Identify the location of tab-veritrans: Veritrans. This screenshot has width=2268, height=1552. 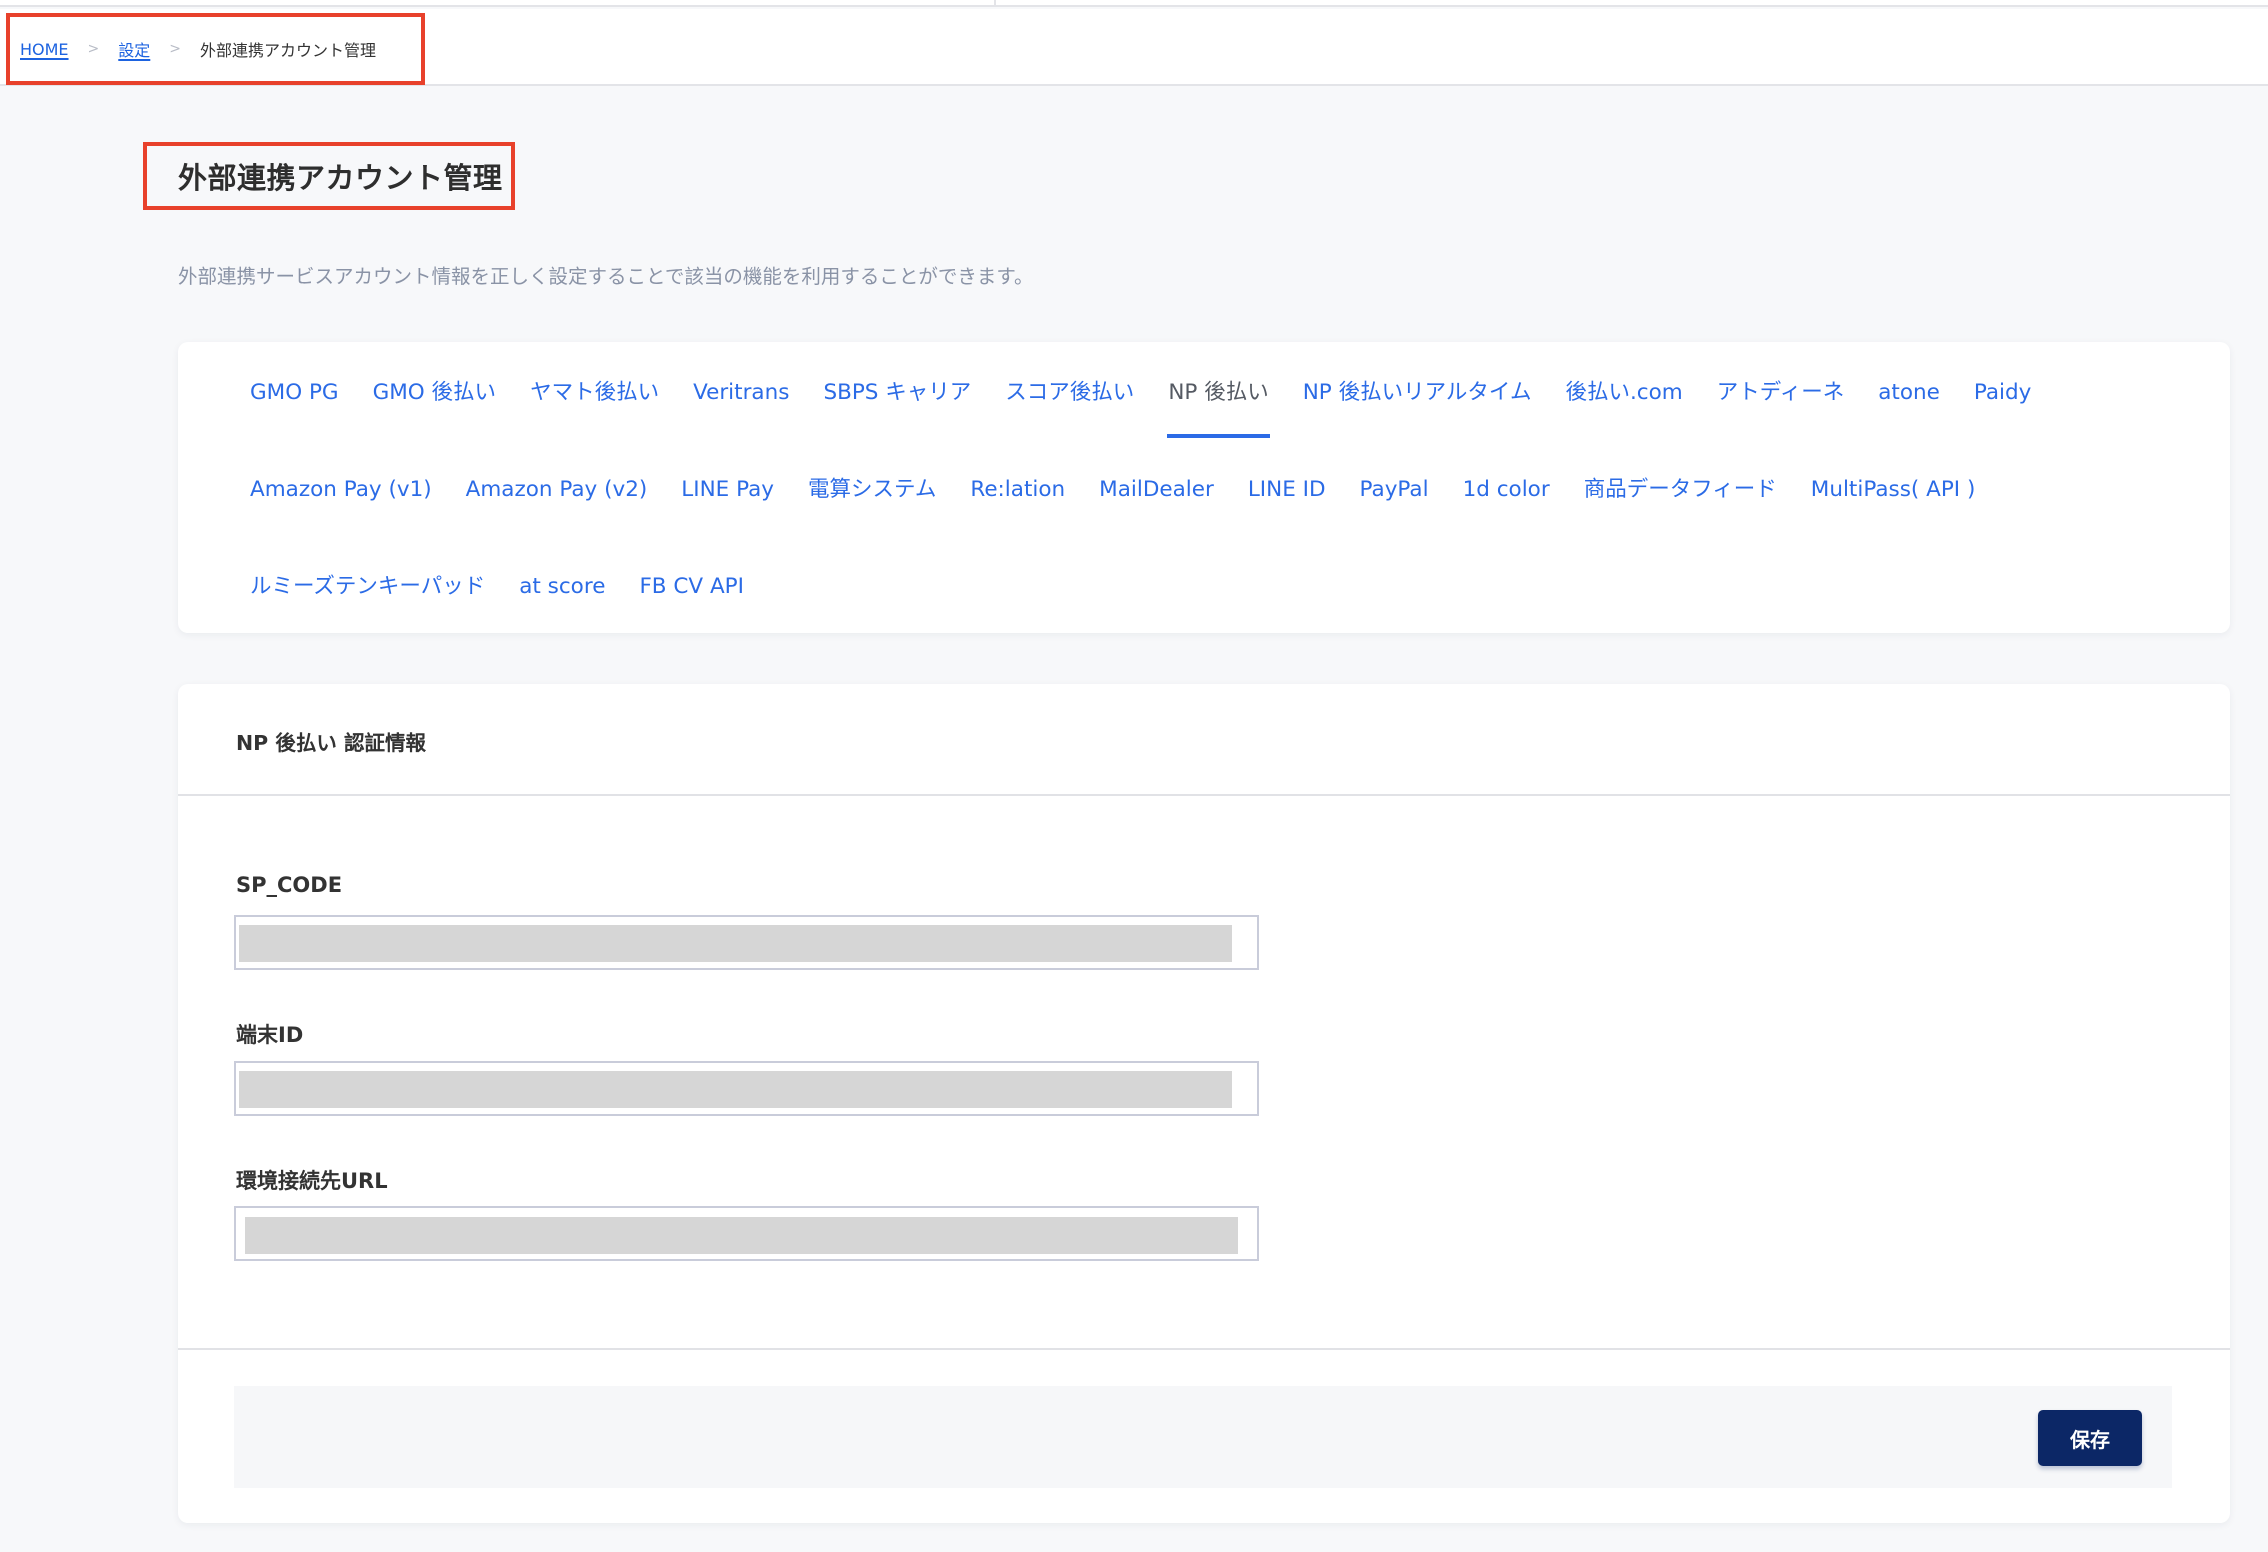
(741, 393).